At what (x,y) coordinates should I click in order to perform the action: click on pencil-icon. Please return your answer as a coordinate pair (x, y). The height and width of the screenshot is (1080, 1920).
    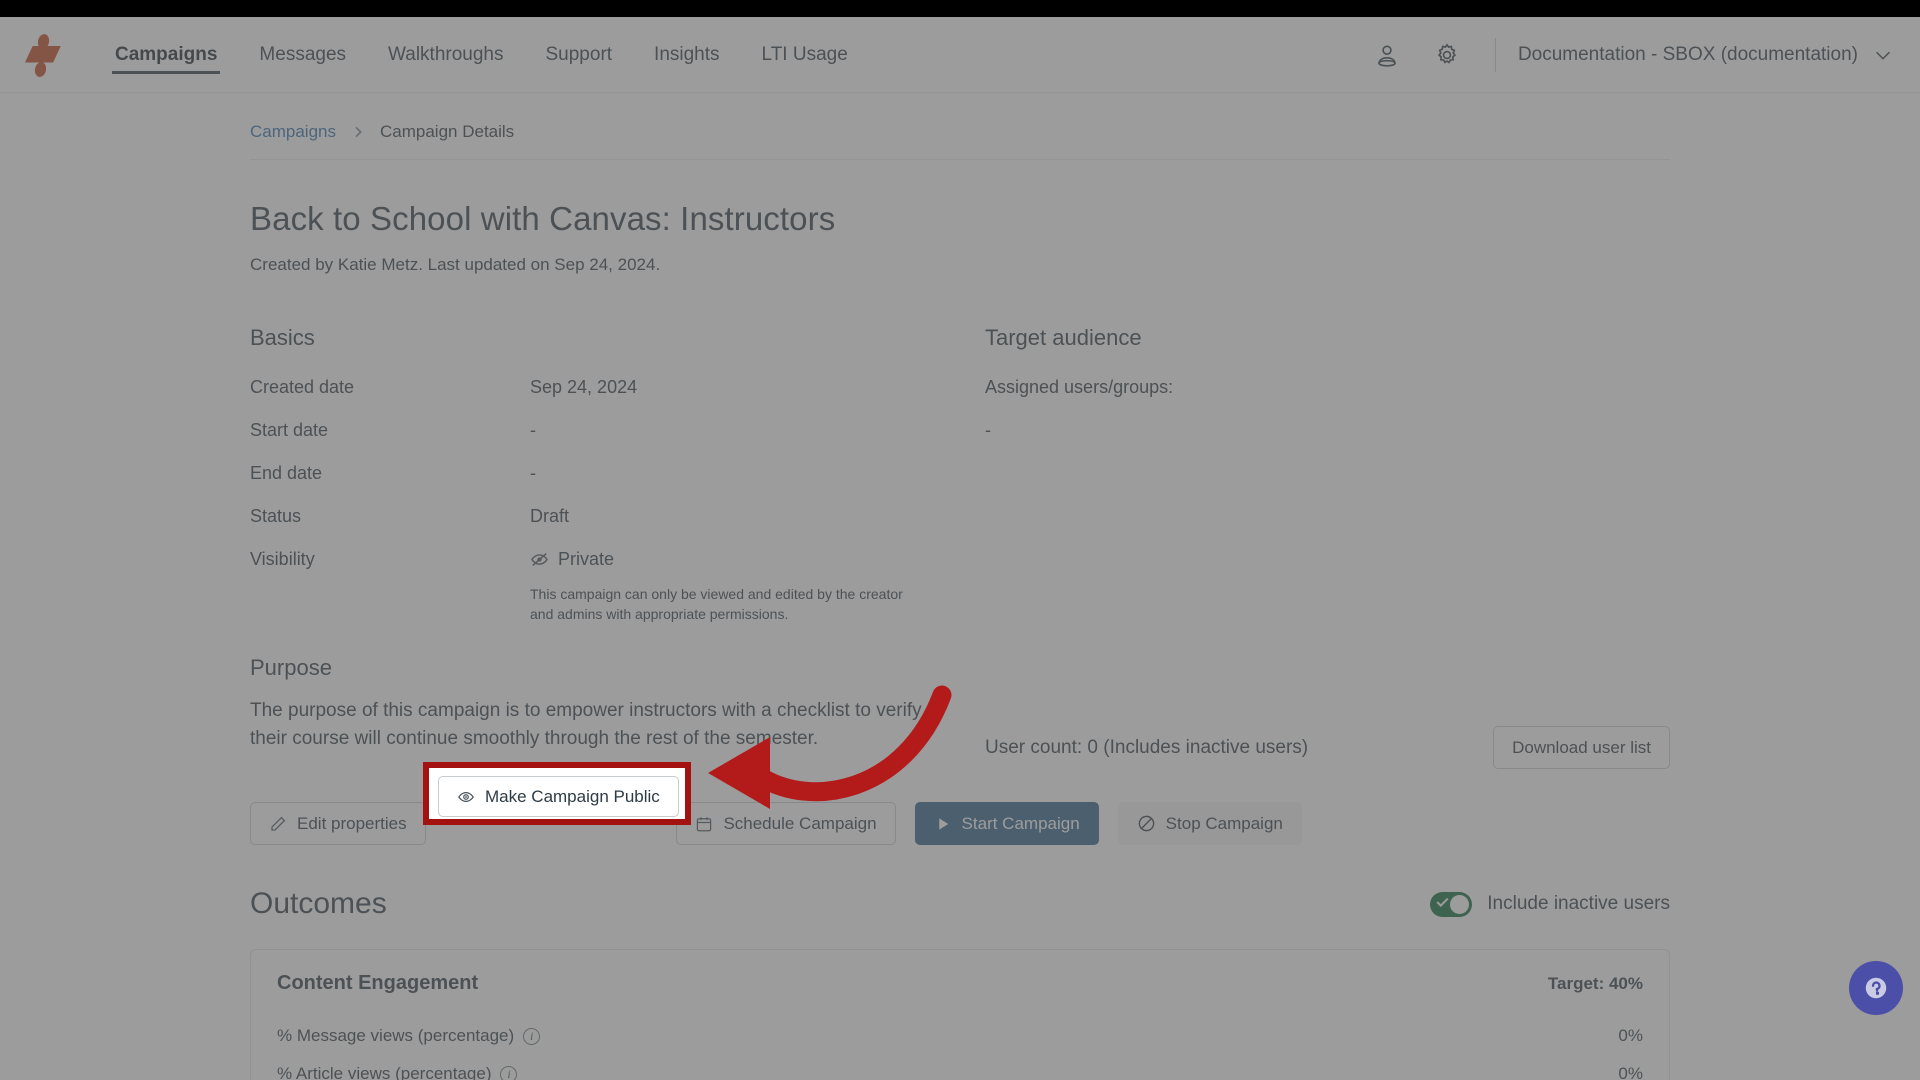
    Looking at the image, I should click on (278, 823).